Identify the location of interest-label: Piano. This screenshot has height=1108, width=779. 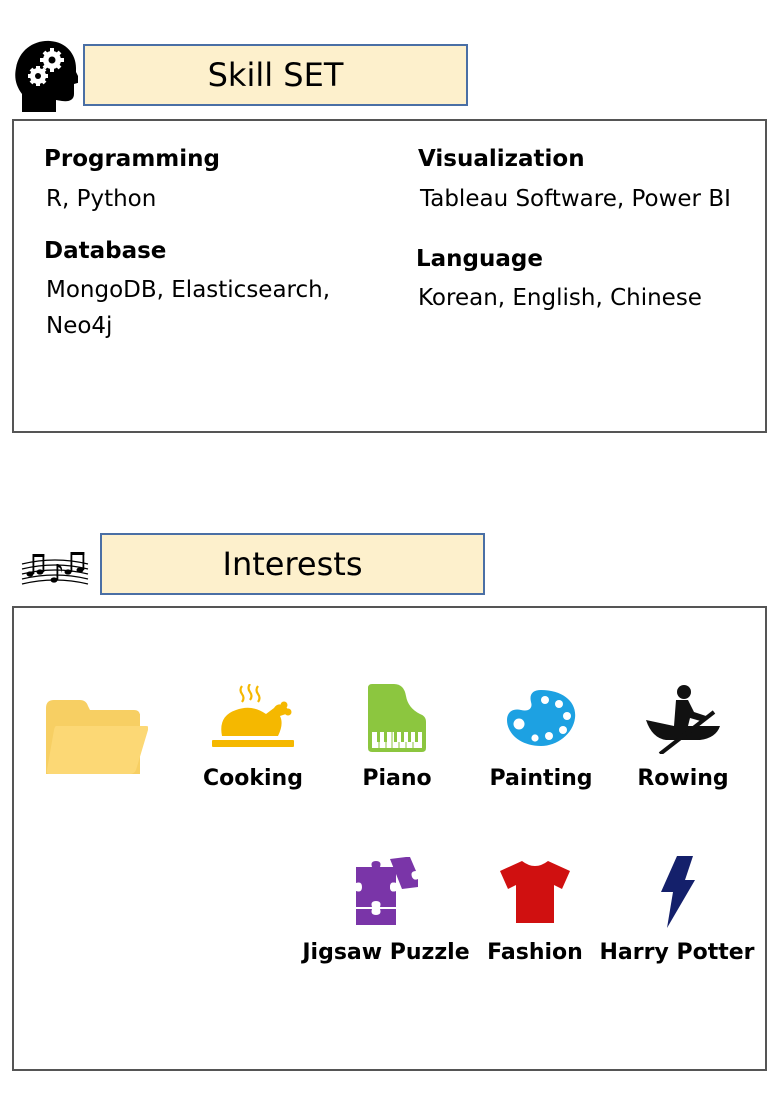
(397, 778).